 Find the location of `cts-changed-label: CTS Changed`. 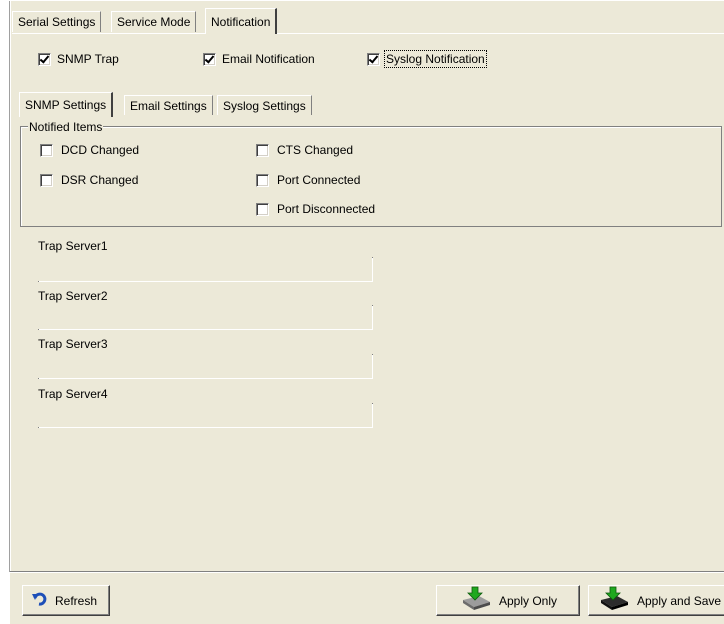

cts-changed-label: CTS Changed is located at coordinates (315, 150).